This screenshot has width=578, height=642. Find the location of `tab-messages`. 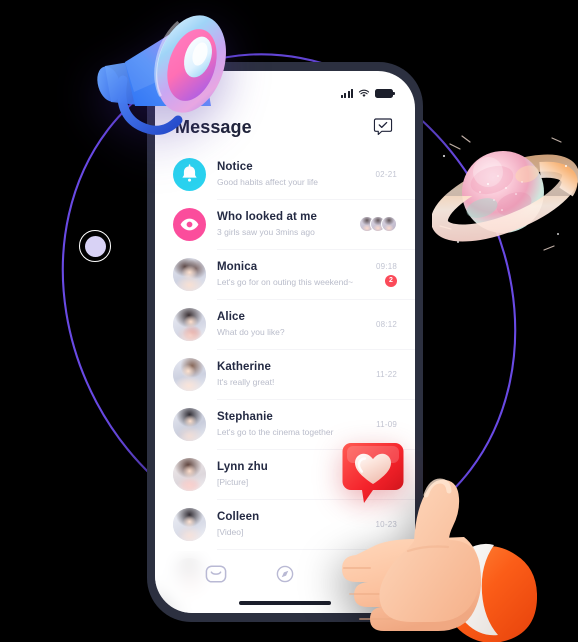

tab-messages is located at coordinates (216, 574).